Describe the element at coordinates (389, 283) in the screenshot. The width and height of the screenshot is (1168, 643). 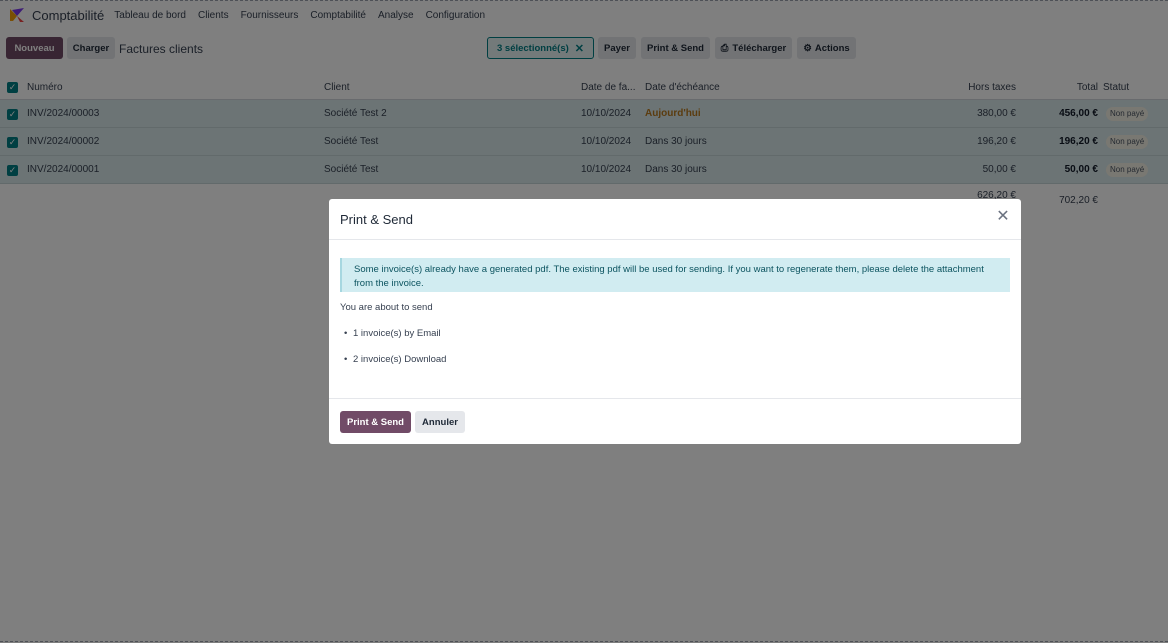
I see `alert-text-line2: from the invoice.` at that location.